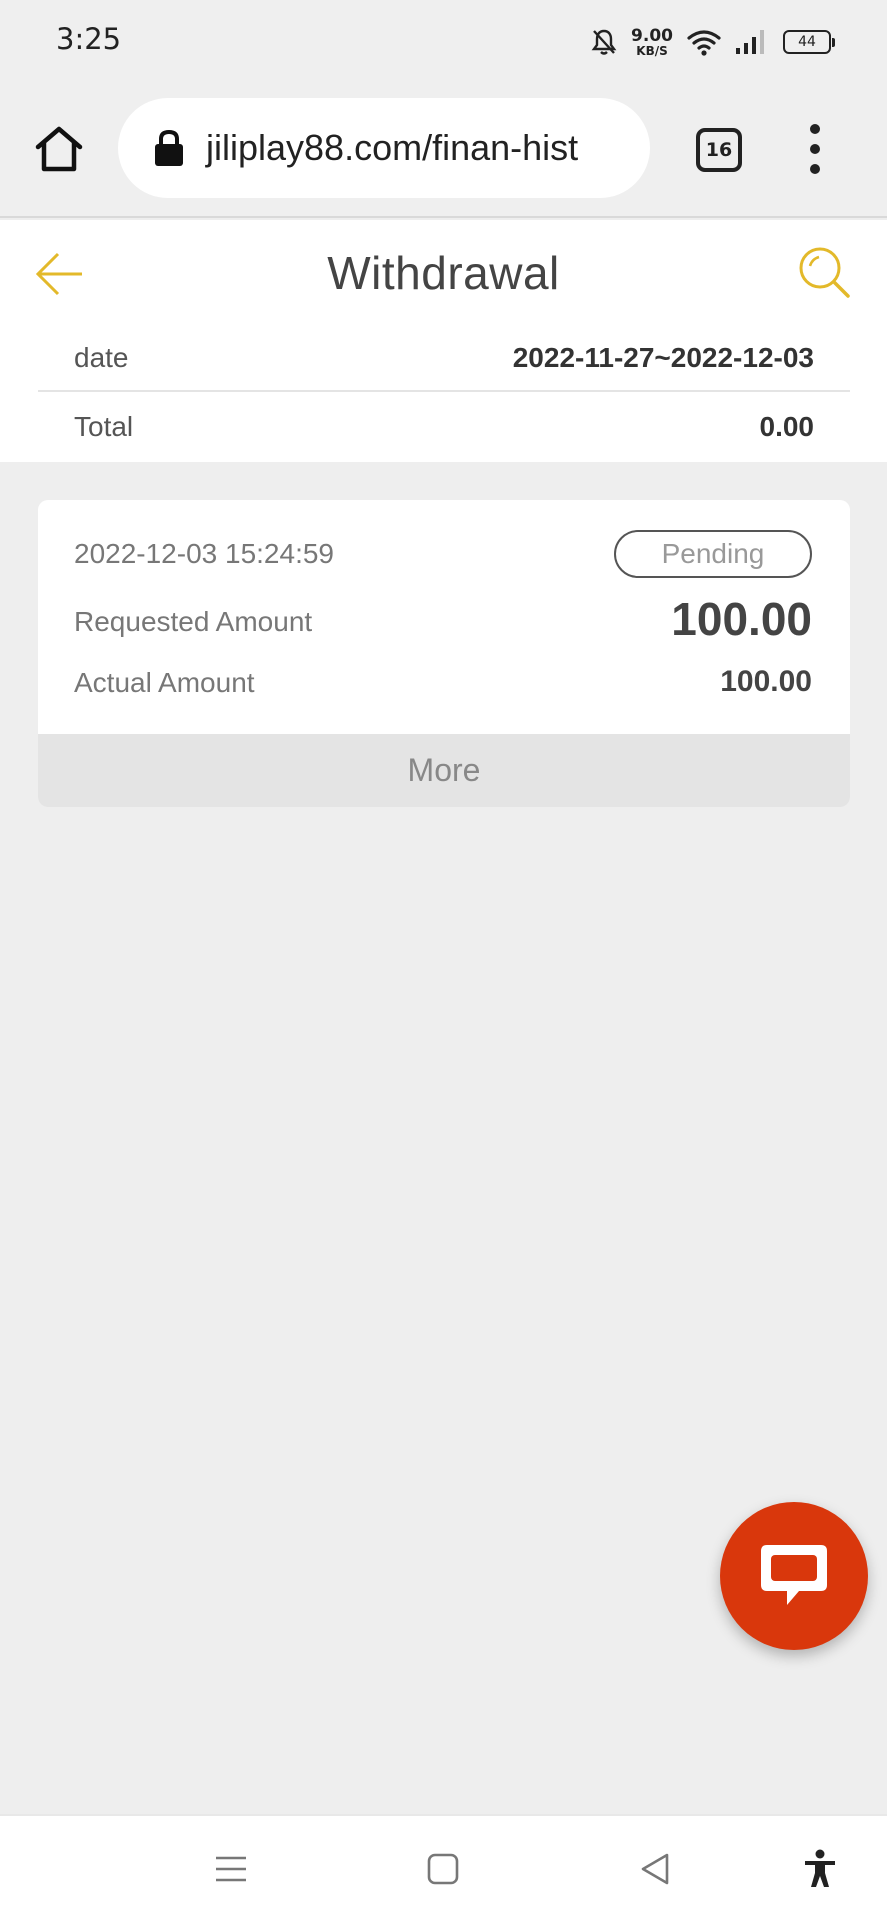  I want to click on nav-home-button, so click(443, 1869).